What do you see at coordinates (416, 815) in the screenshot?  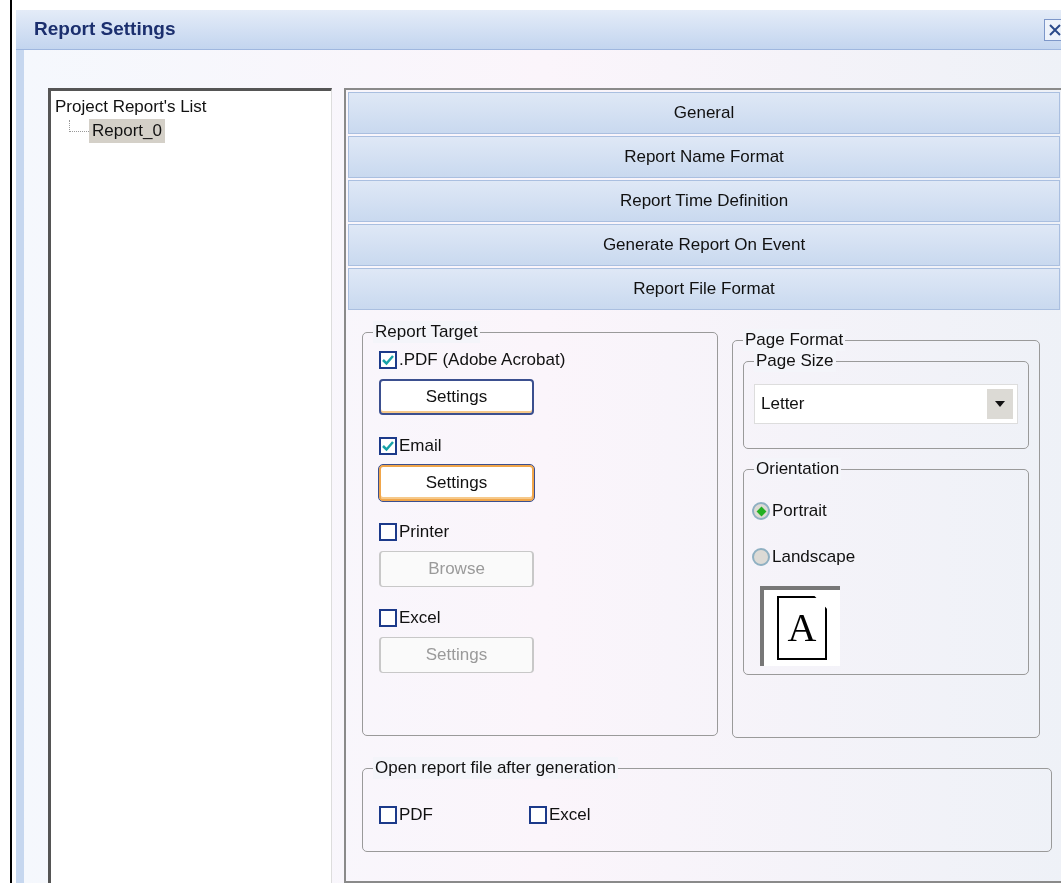 I see `checkbox-label: PDF` at bounding box center [416, 815].